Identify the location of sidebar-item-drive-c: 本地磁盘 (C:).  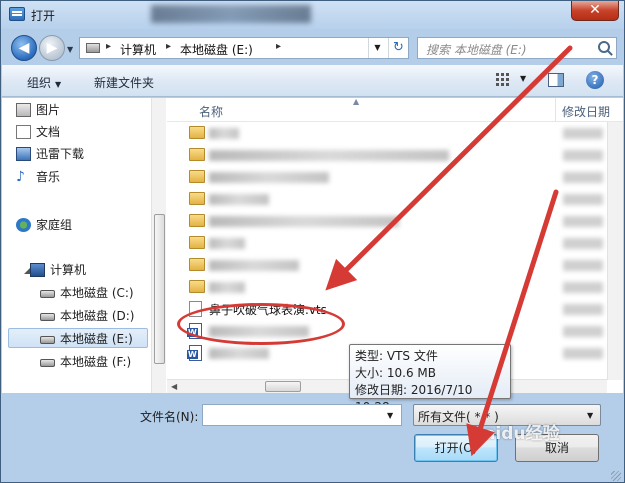
(87, 293).